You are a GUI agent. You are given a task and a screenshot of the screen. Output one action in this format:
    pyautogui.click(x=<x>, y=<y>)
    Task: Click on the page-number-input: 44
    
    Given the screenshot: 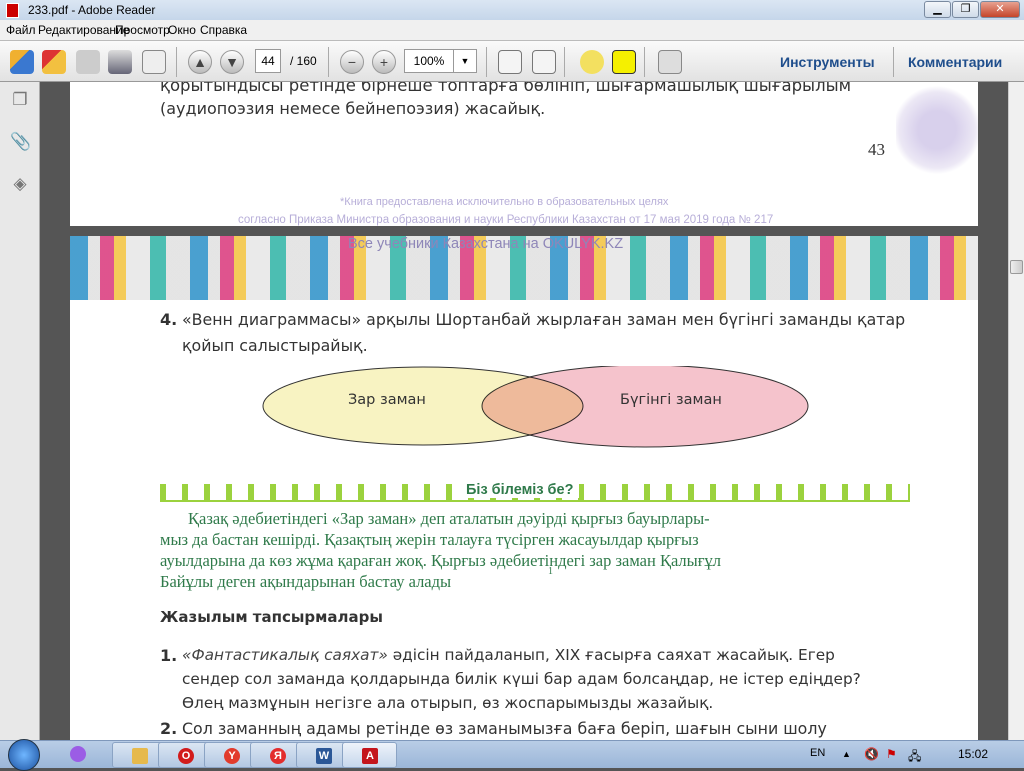 What is the action you would take?
    pyautogui.click(x=268, y=61)
    